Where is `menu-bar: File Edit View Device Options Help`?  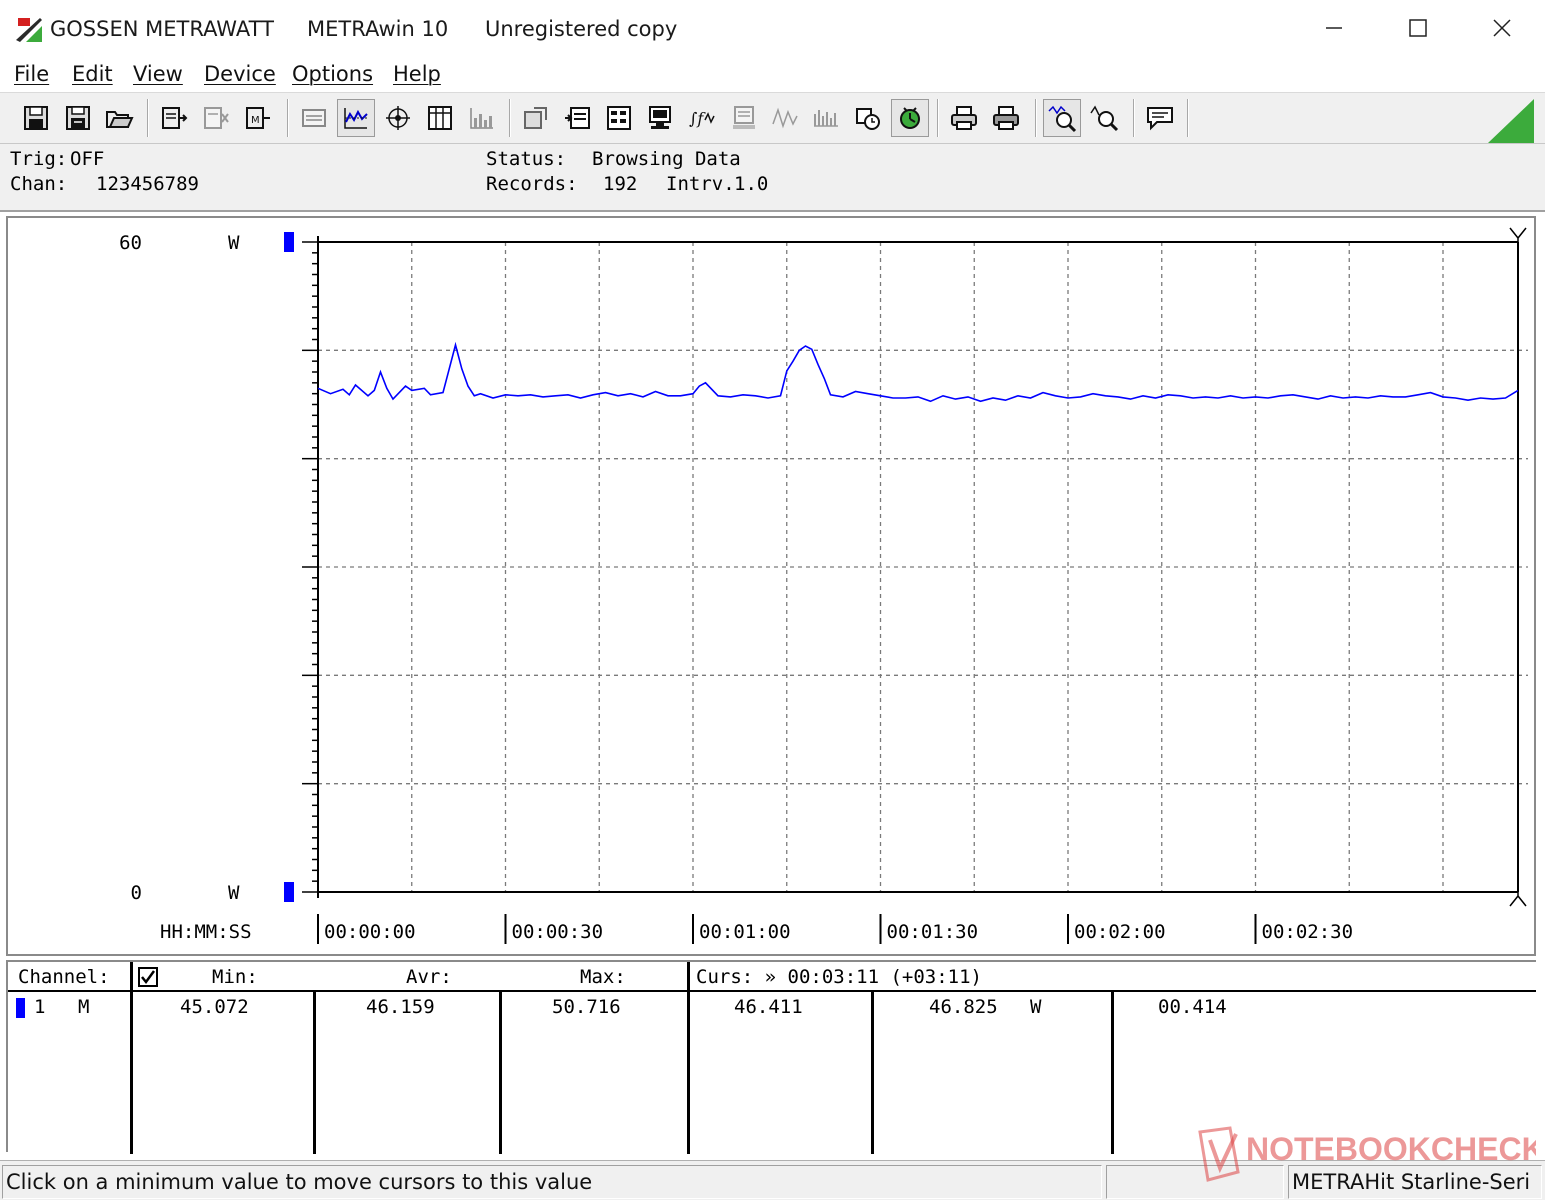
menu-bar: File Edit View Device Options Help is located at coordinates (772, 74).